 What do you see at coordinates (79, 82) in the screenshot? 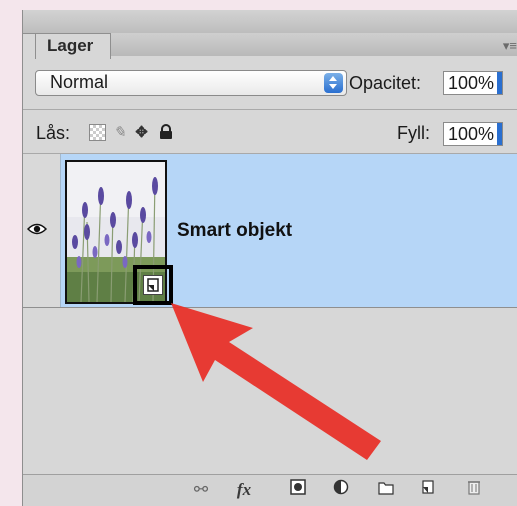
I see `blend-mode-value: Normal` at bounding box center [79, 82].